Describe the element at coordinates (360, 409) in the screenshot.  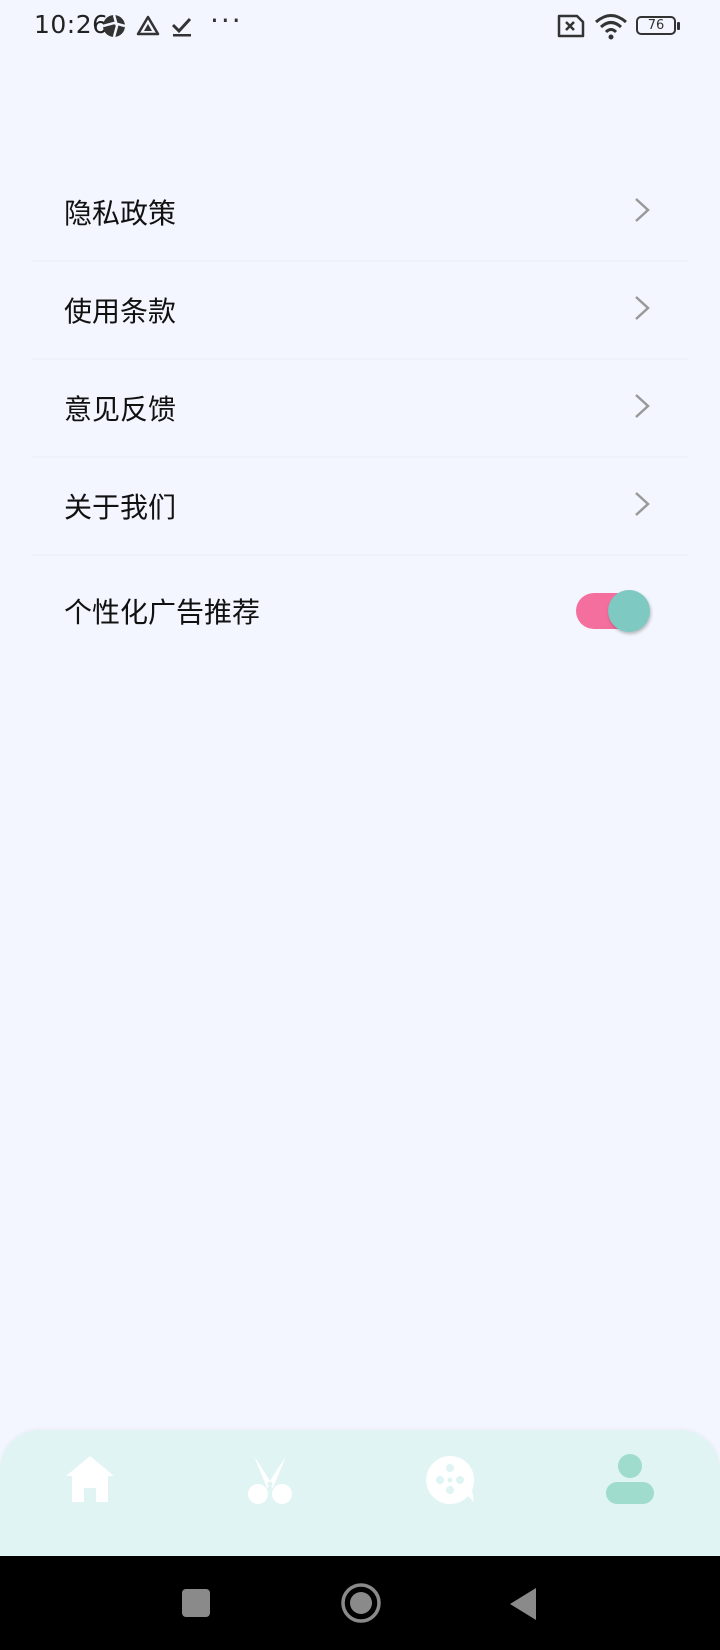
I see `menu-item-feedback: 意见反馈` at that location.